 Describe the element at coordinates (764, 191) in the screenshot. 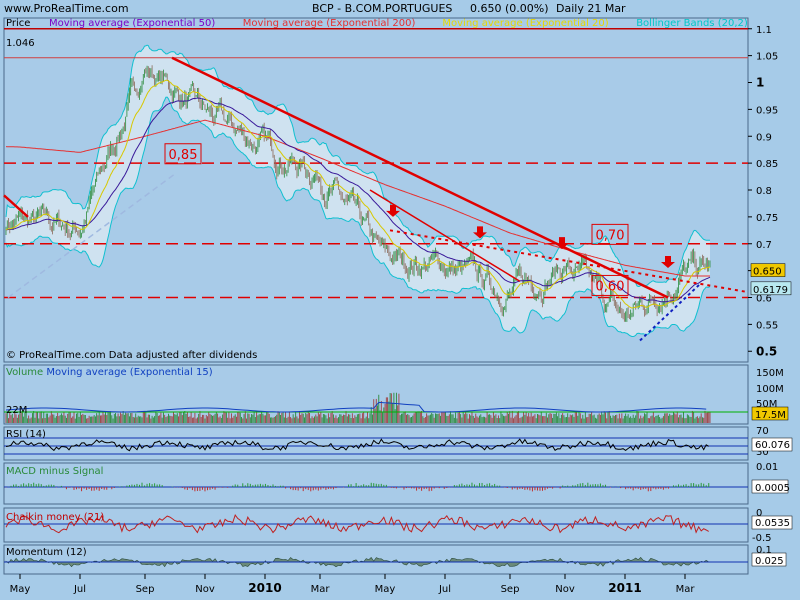

I see `y-tick-label: 0.8` at that location.